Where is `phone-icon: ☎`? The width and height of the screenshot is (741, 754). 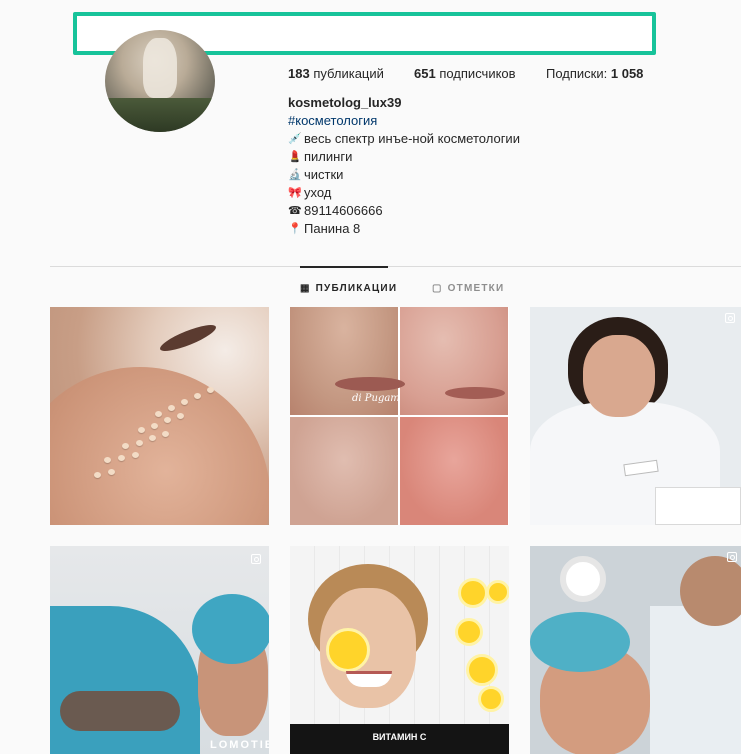
phone-icon: ☎ is located at coordinates (295, 211).